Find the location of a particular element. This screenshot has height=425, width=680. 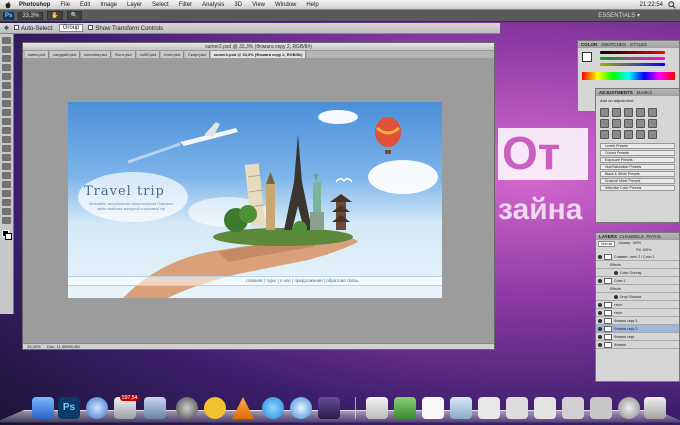

opacity-field: Opacity: 100% is located at coordinates (629, 244).